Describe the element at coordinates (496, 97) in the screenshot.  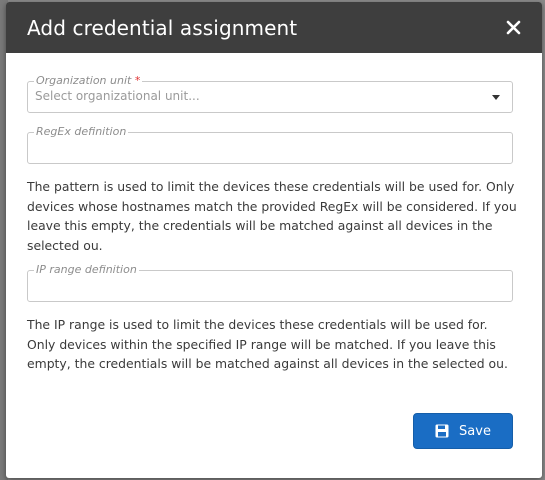
I see `chevron-down-icon` at that location.